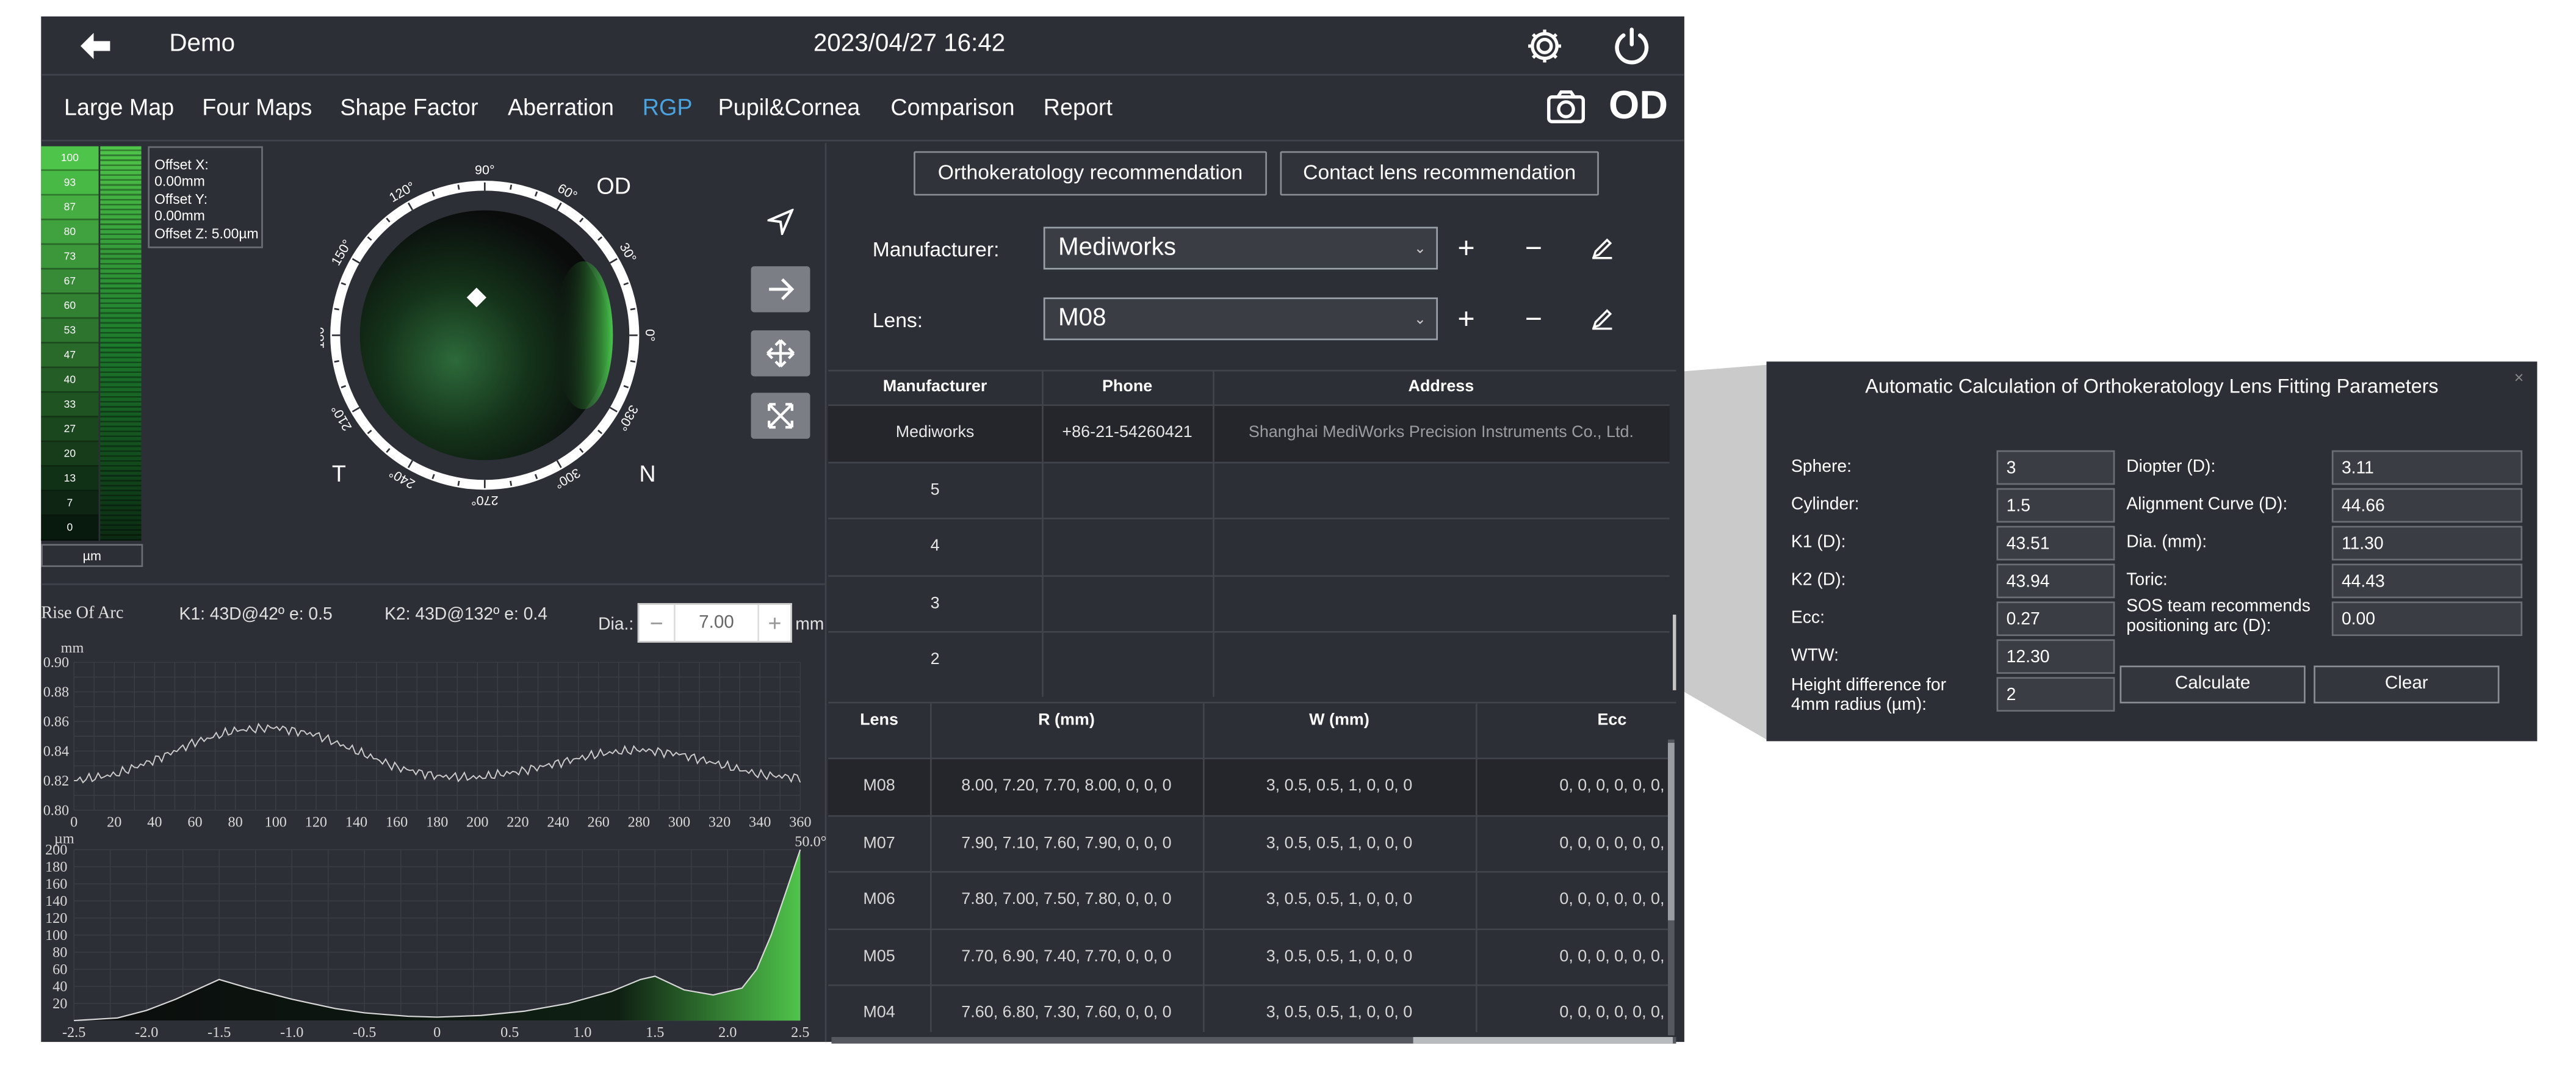 The image size is (2576, 1073). What do you see at coordinates (936, 250) in the screenshot?
I see `manufacturer-label: Manufacturer:` at bounding box center [936, 250].